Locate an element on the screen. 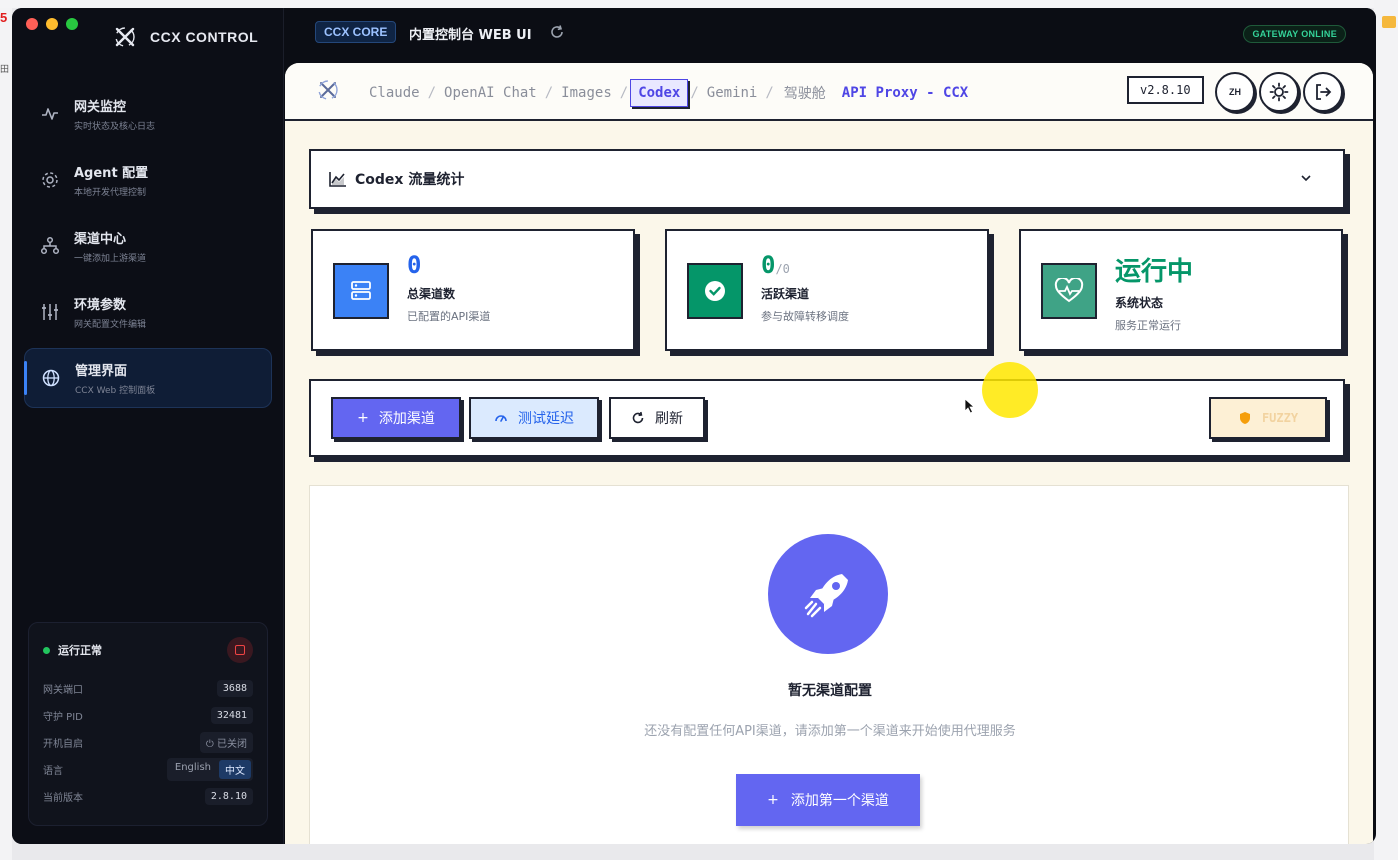 The image size is (1398, 860). zoom-window-button is located at coordinates (72, 24).